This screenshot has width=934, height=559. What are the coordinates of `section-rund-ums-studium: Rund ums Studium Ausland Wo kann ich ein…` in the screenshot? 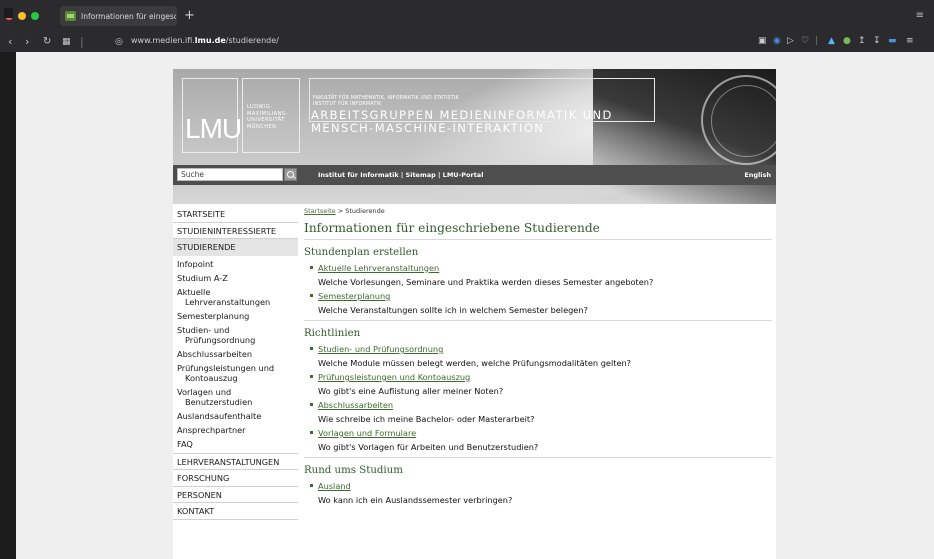 It's located at (538, 485).